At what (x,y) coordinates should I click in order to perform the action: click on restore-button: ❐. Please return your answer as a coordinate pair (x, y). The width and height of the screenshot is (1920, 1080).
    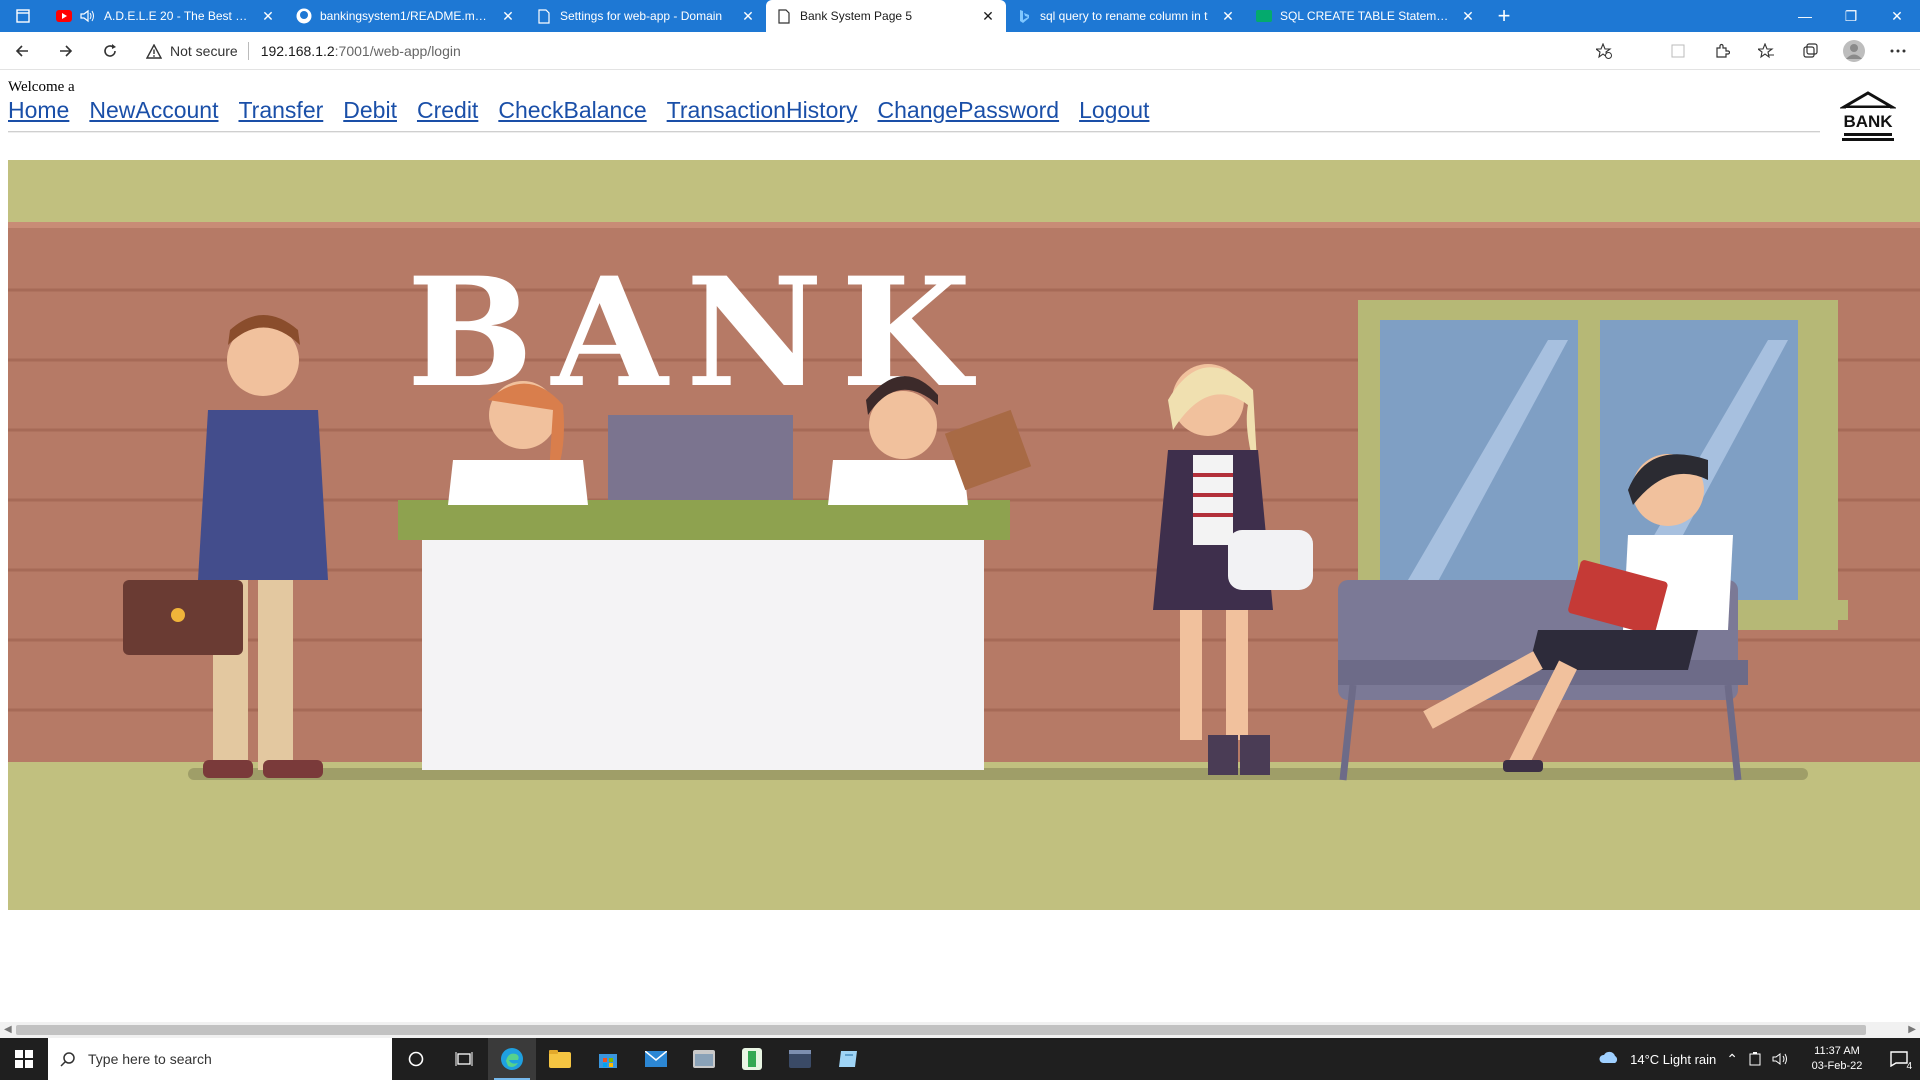
    Looking at the image, I should click on (1851, 16).